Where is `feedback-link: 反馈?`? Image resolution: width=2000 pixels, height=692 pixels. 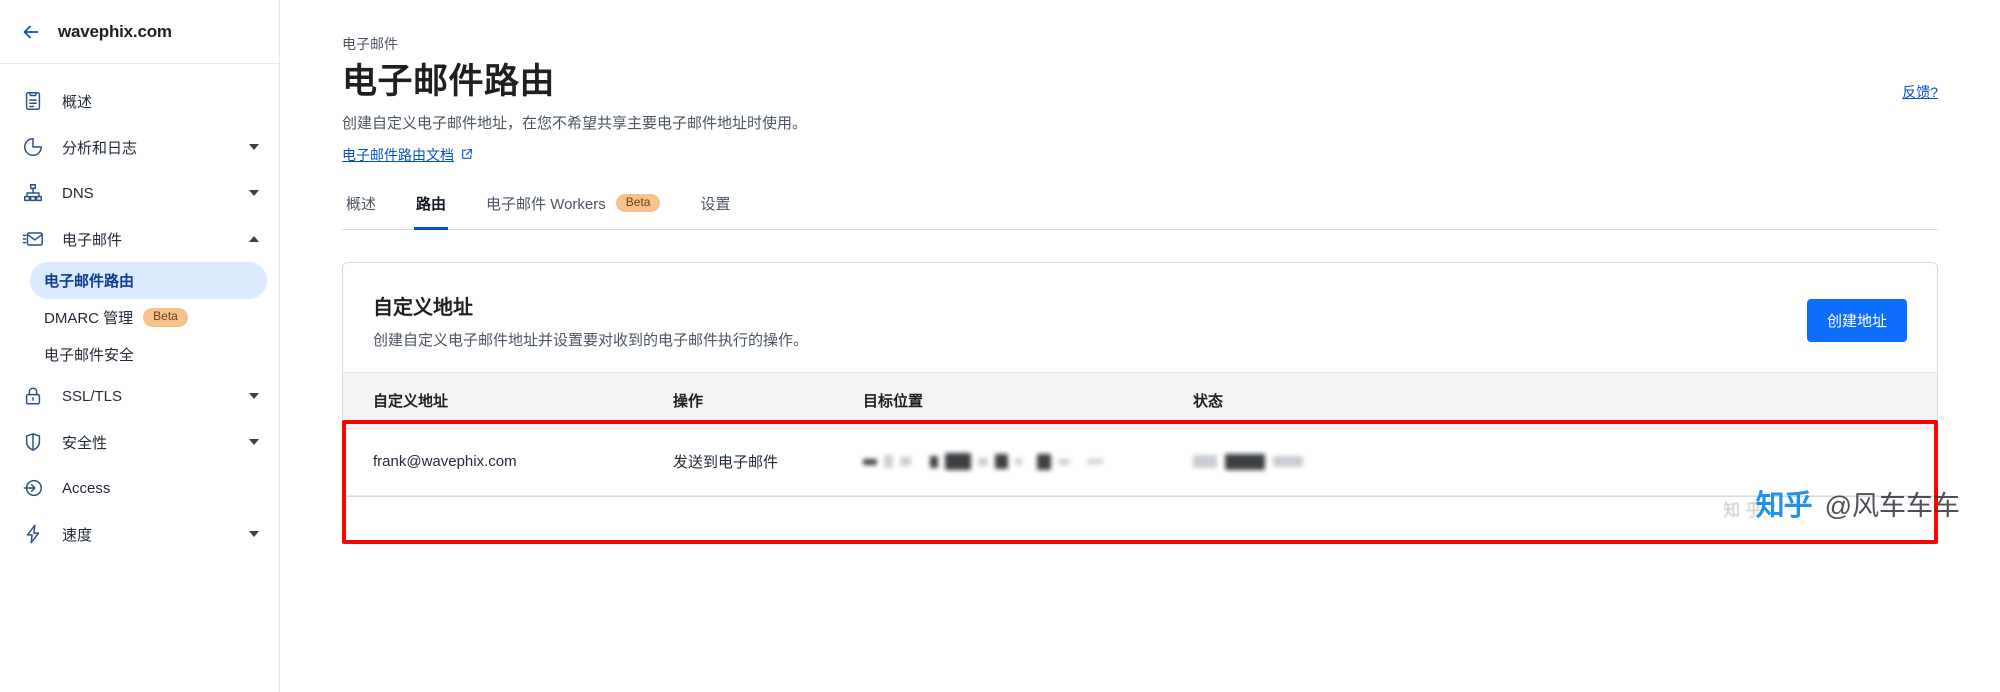
feedback-link: 反馈? is located at coordinates (1920, 92).